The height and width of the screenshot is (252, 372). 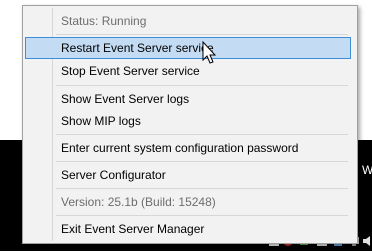 I want to click on mouse-cursor-icon, so click(x=209, y=52).